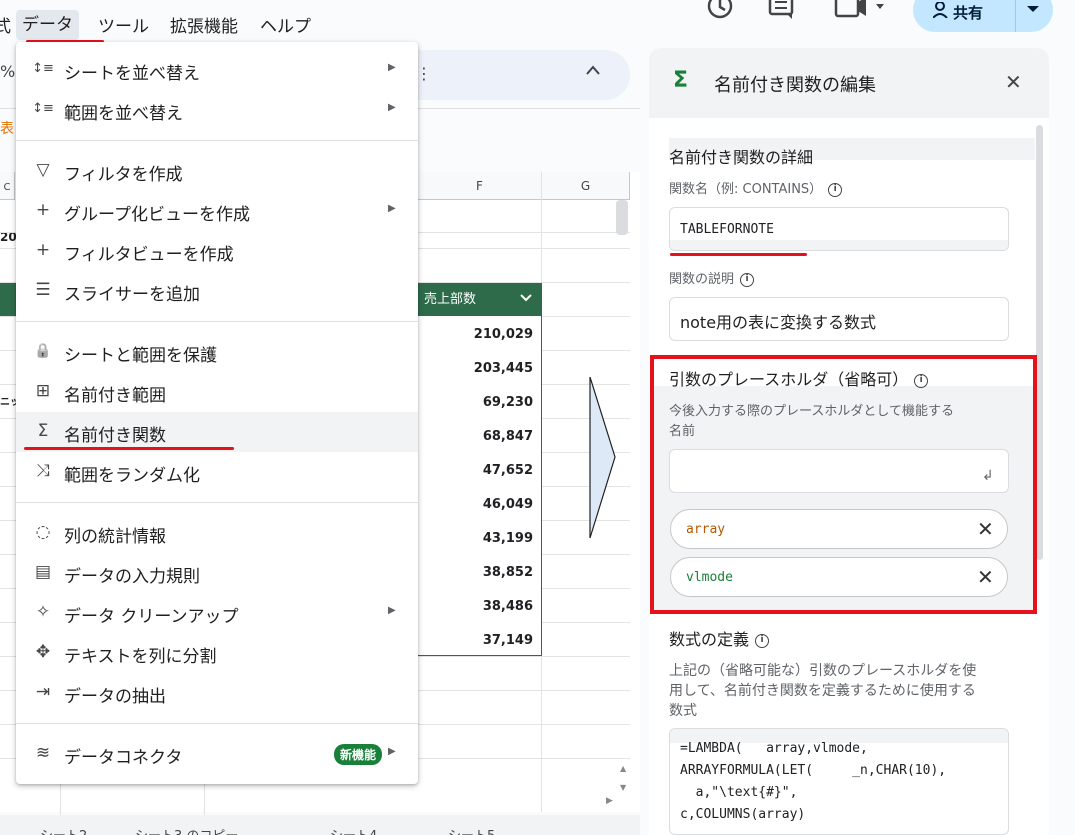 This screenshot has width=1075, height=835. Describe the element at coordinates (217, 70) in the screenshot. I see `menu-item: ↕≡ シートを並べ替え ▶` at that location.